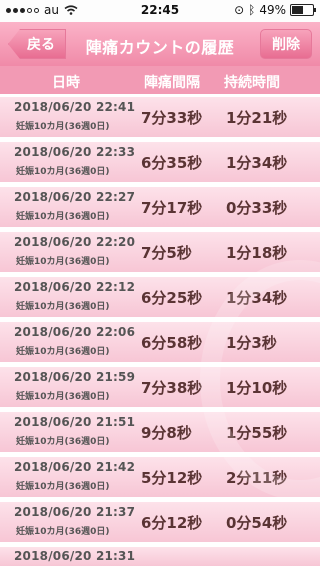 This screenshot has height=570, width=320. What do you see at coordinates (257, 478) in the screenshot?
I see `row-duration: 2分11秒` at bounding box center [257, 478].